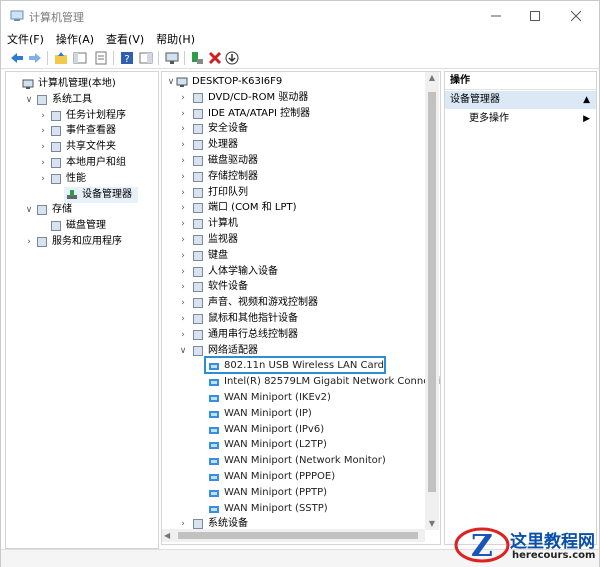 The width and height of the screenshot is (600, 567). Describe the element at coordinates (81, 210) in the screenshot. I see `console-tree-item: ∨ 存储` at that location.